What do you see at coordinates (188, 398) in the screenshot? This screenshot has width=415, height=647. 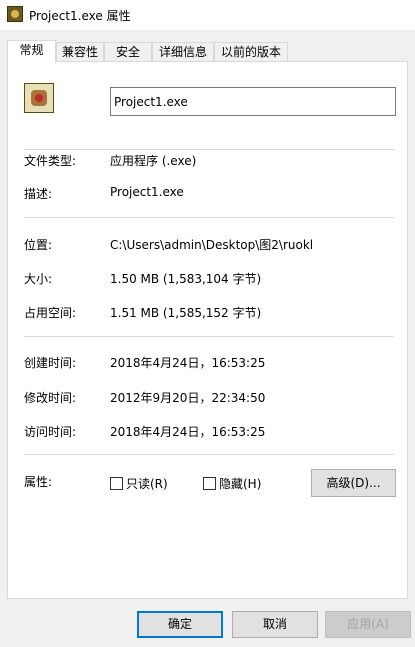 I see `modified-value: 2012年9月20日，22:34:50` at bounding box center [188, 398].